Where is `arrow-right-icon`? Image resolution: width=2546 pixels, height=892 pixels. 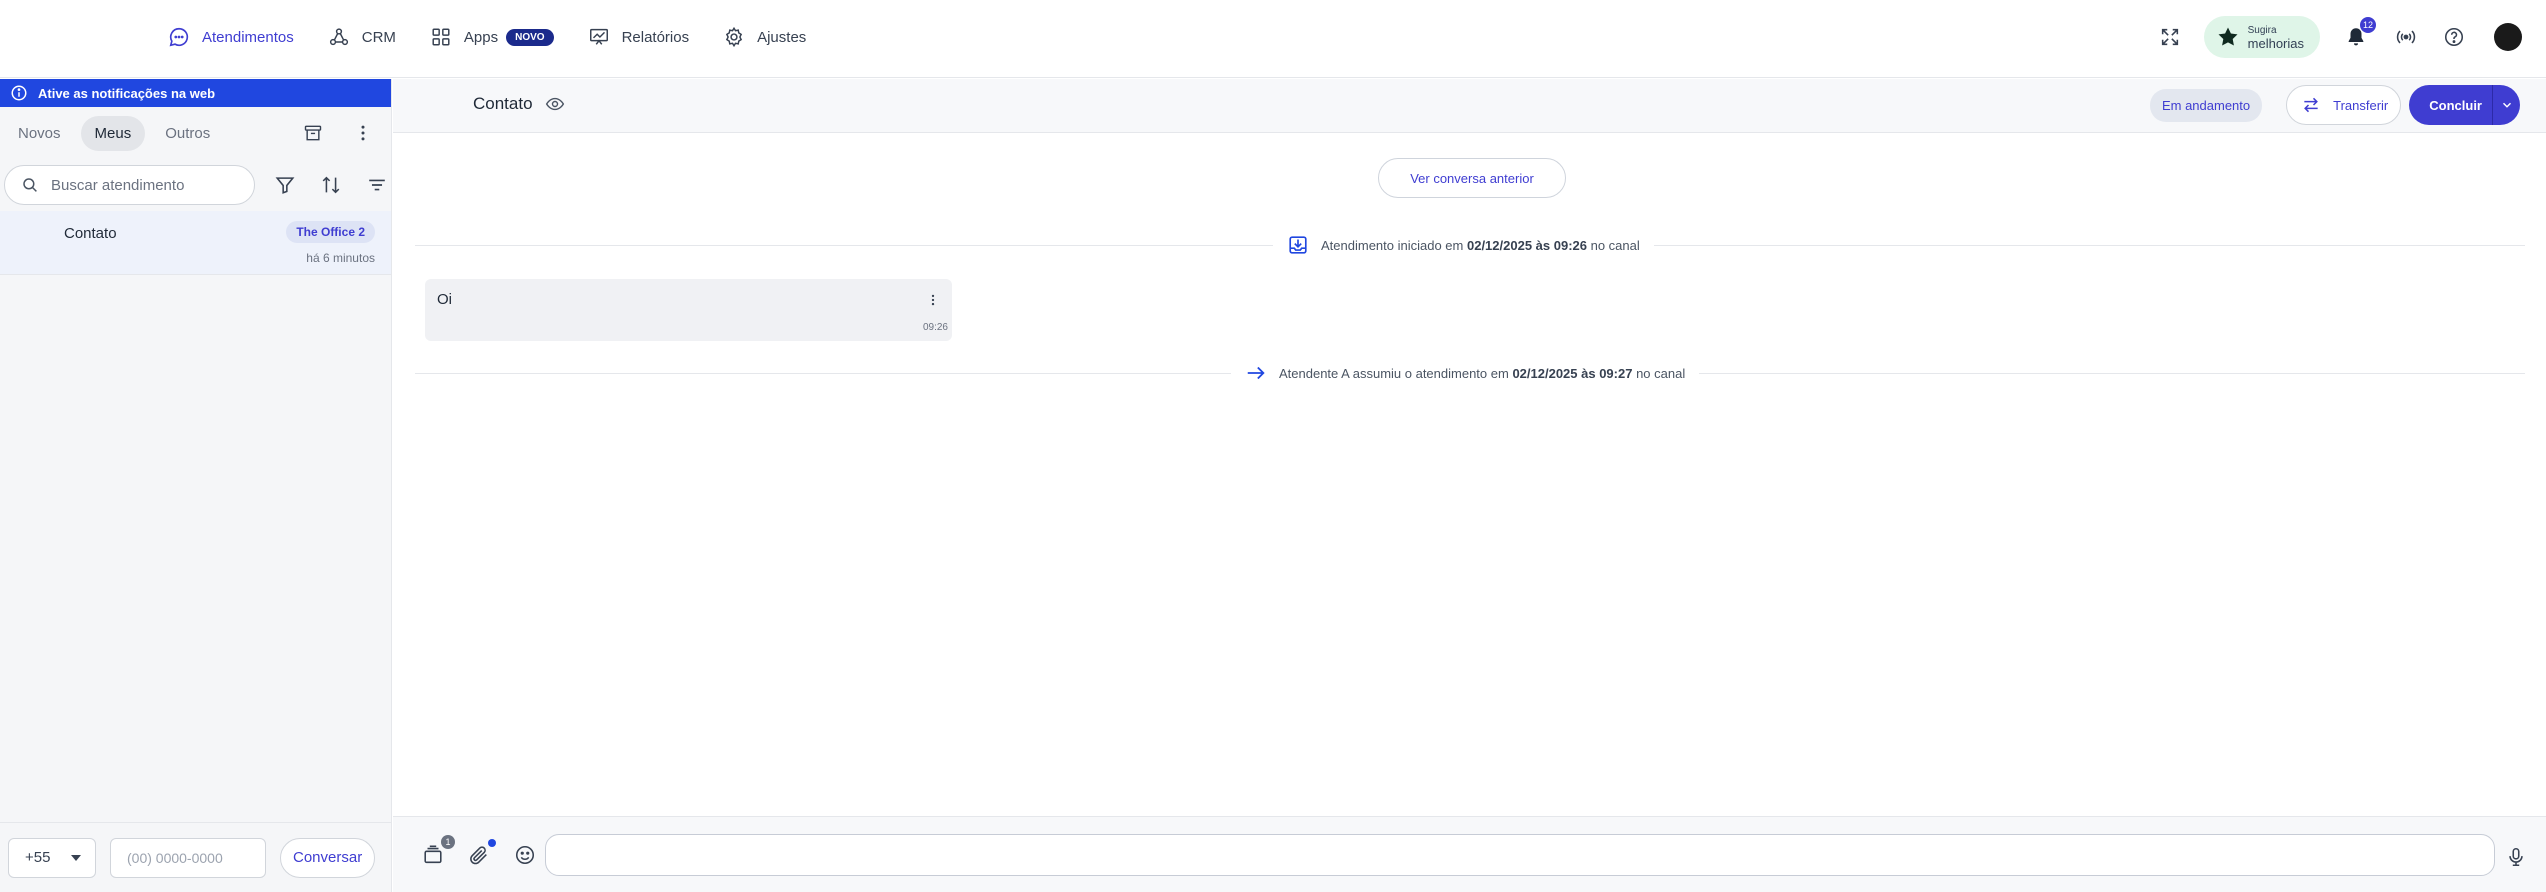 arrow-right-icon is located at coordinates (1256, 373).